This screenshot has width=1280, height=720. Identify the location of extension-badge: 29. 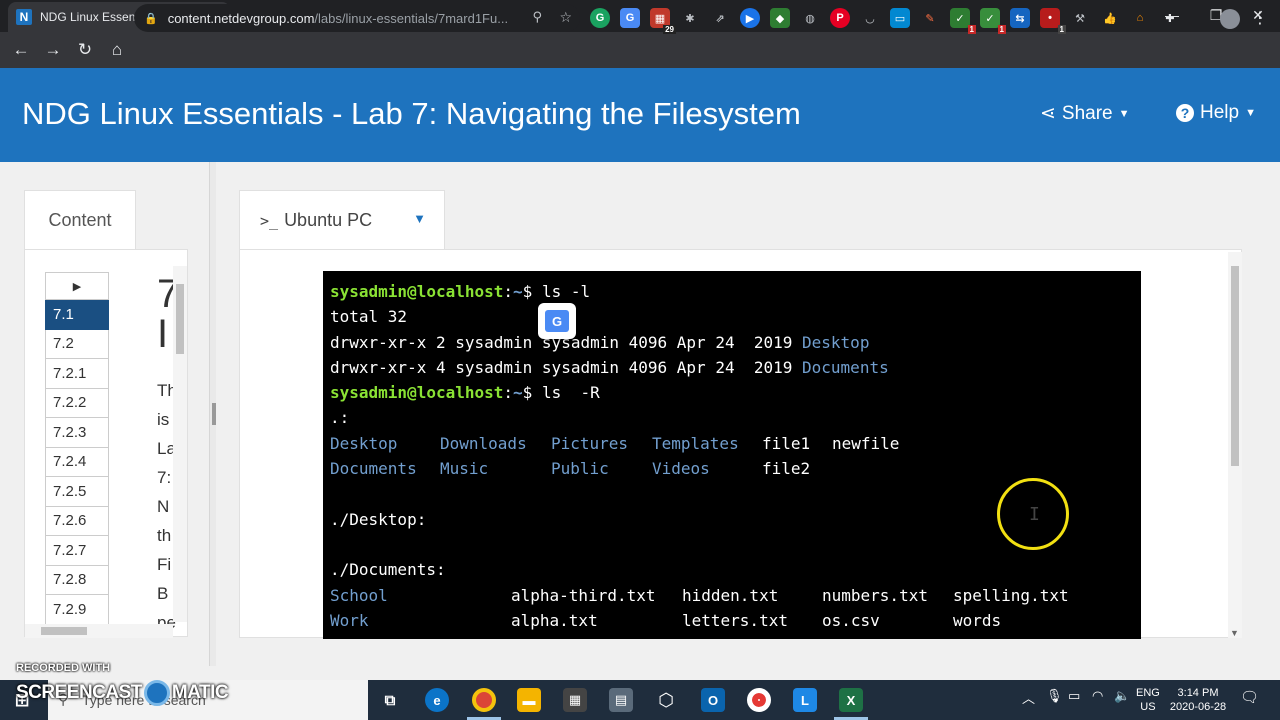
(669, 29).